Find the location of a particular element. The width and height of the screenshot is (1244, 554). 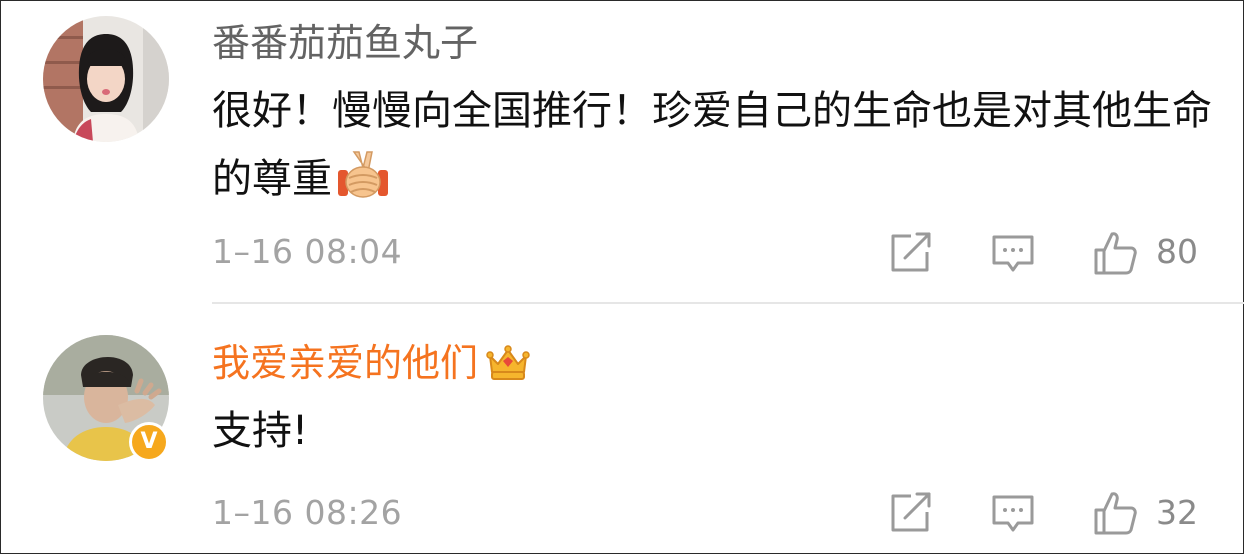

comment-text-content: 支持! is located at coordinates (260, 431).